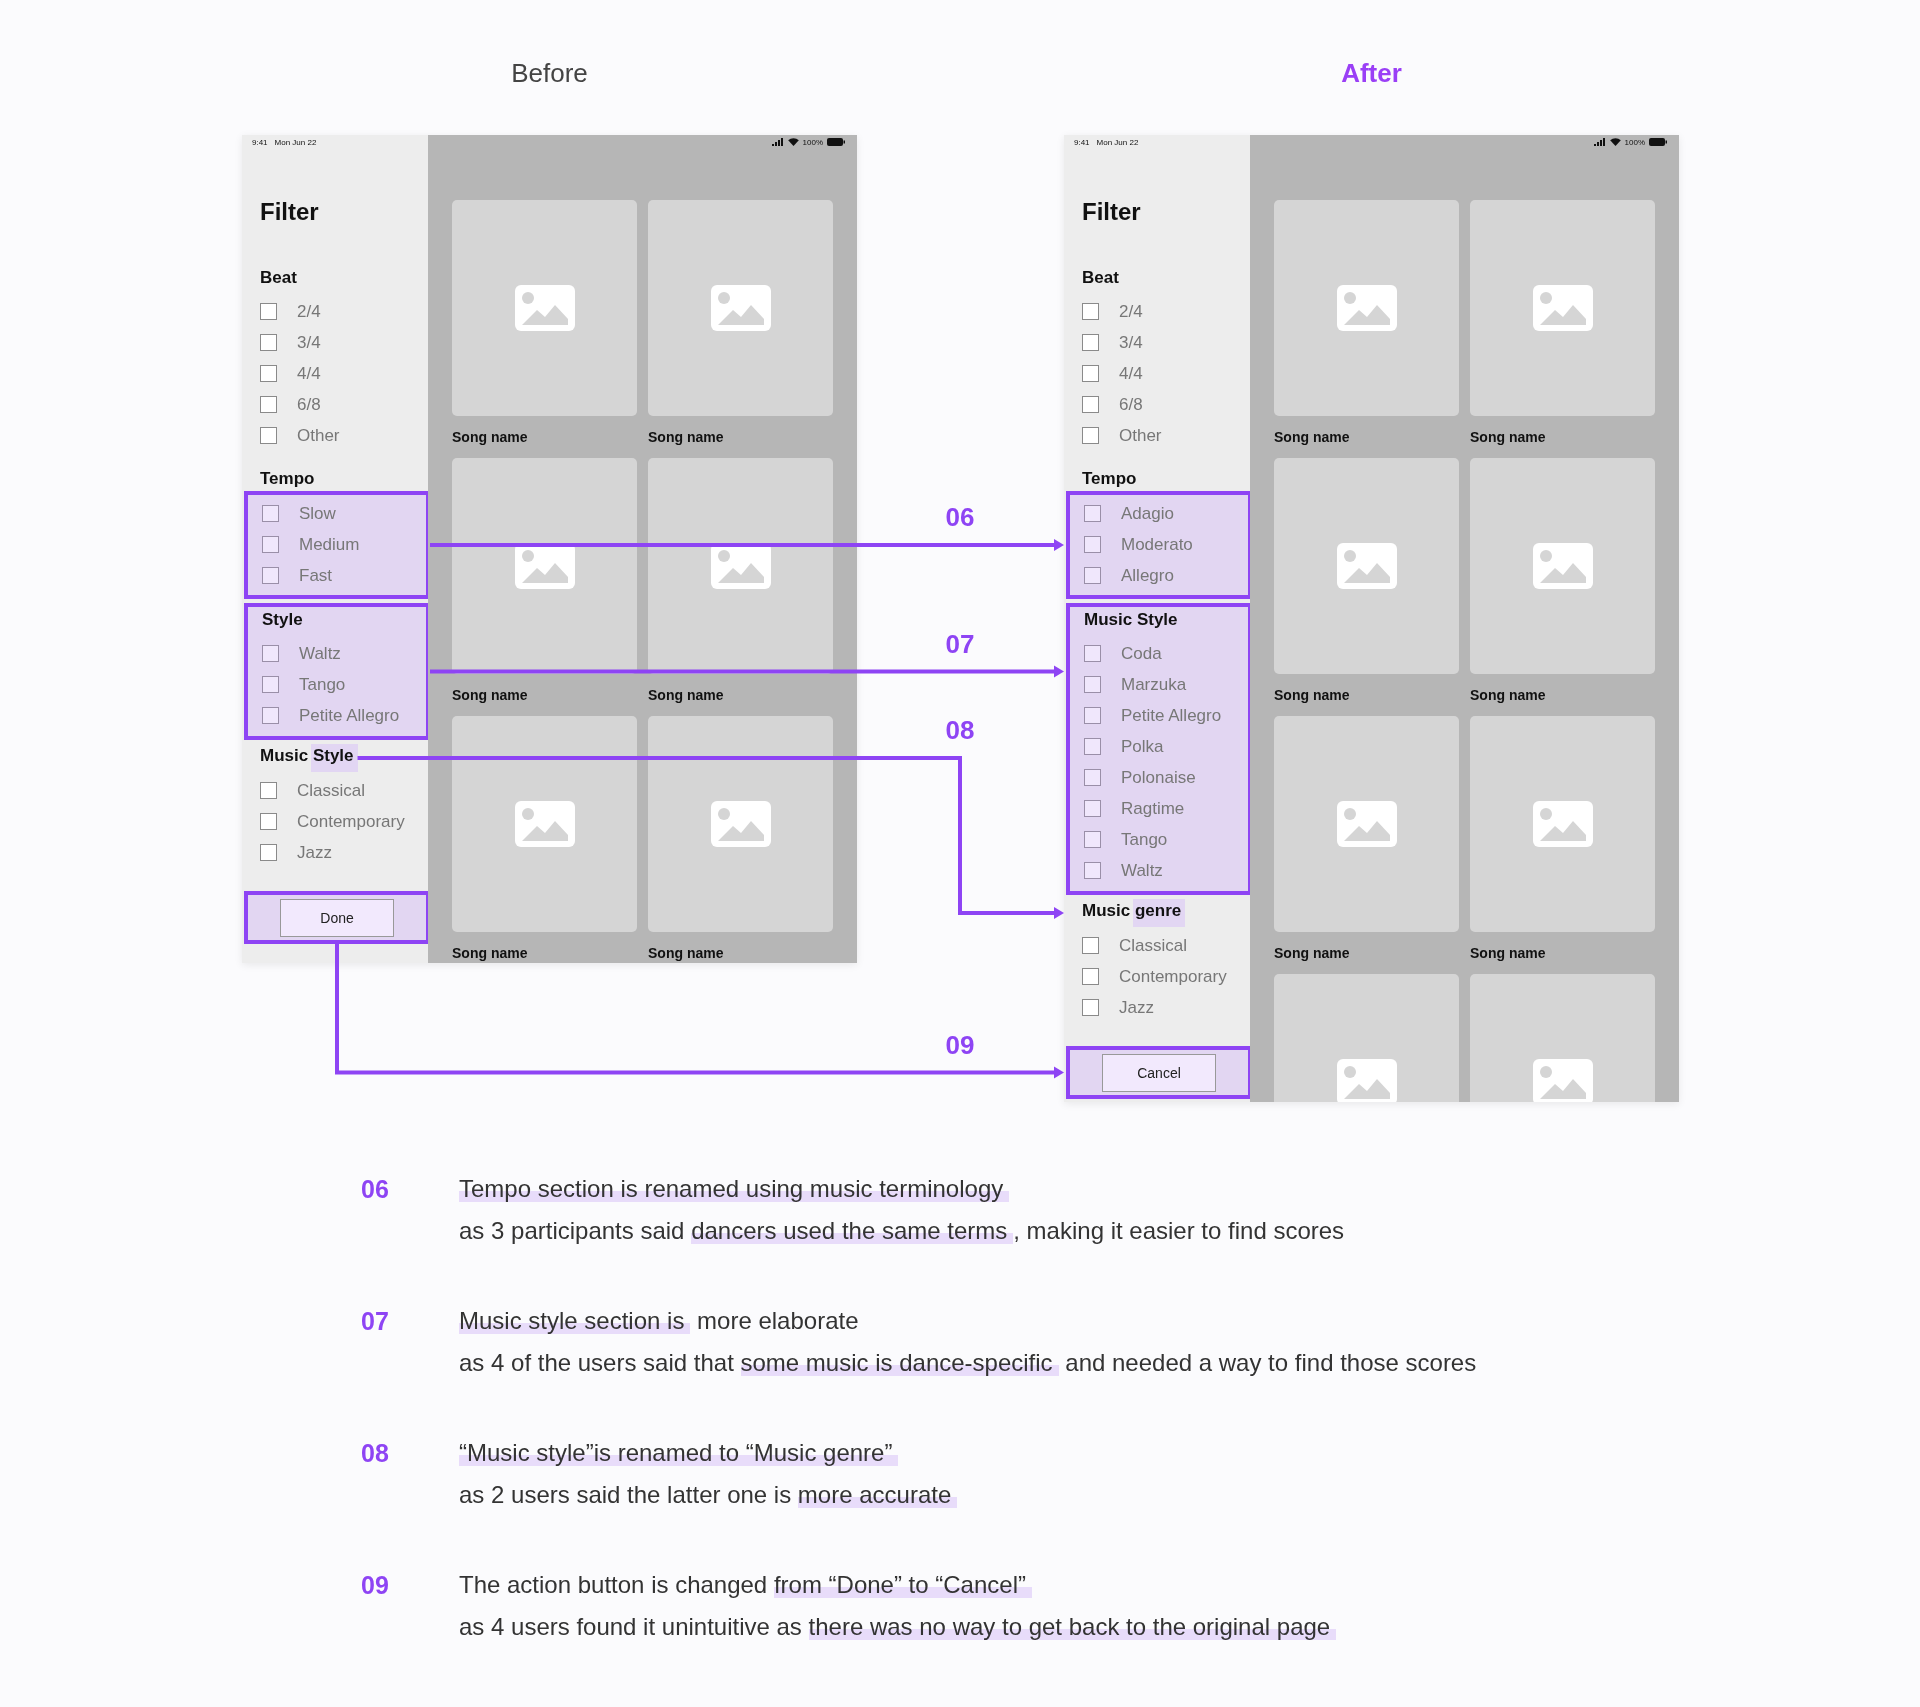 Image resolution: width=1920 pixels, height=1707 pixels. Describe the element at coordinates (1157, 913) in the screenshot. I see `section-heading: Music genre` at that location.